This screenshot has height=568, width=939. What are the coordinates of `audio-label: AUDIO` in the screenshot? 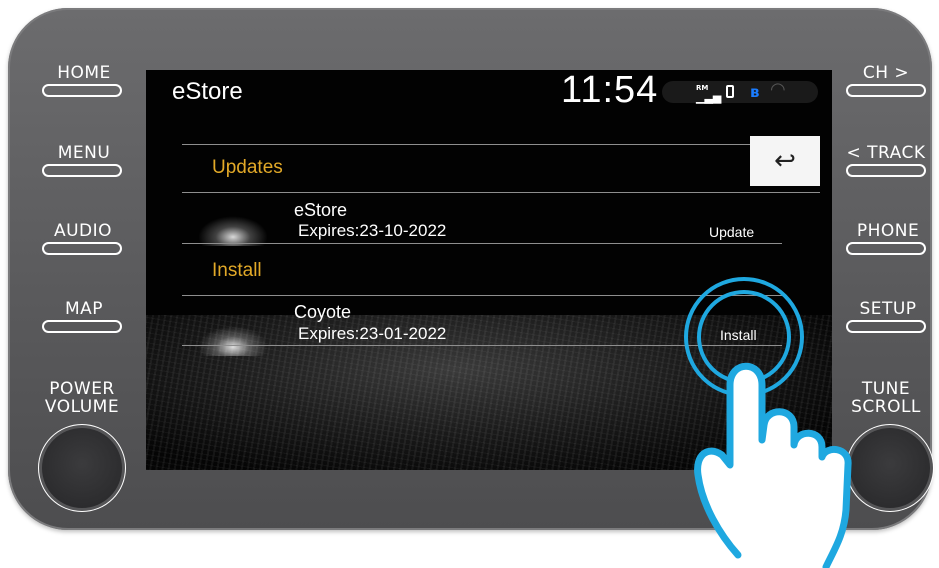 It's located at (83, 231).